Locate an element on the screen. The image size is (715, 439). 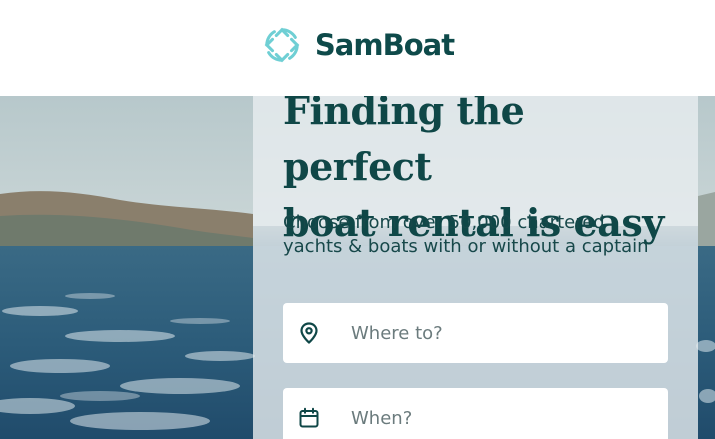
samboat-logo: SamBoat is located at coordinates (359, 45).